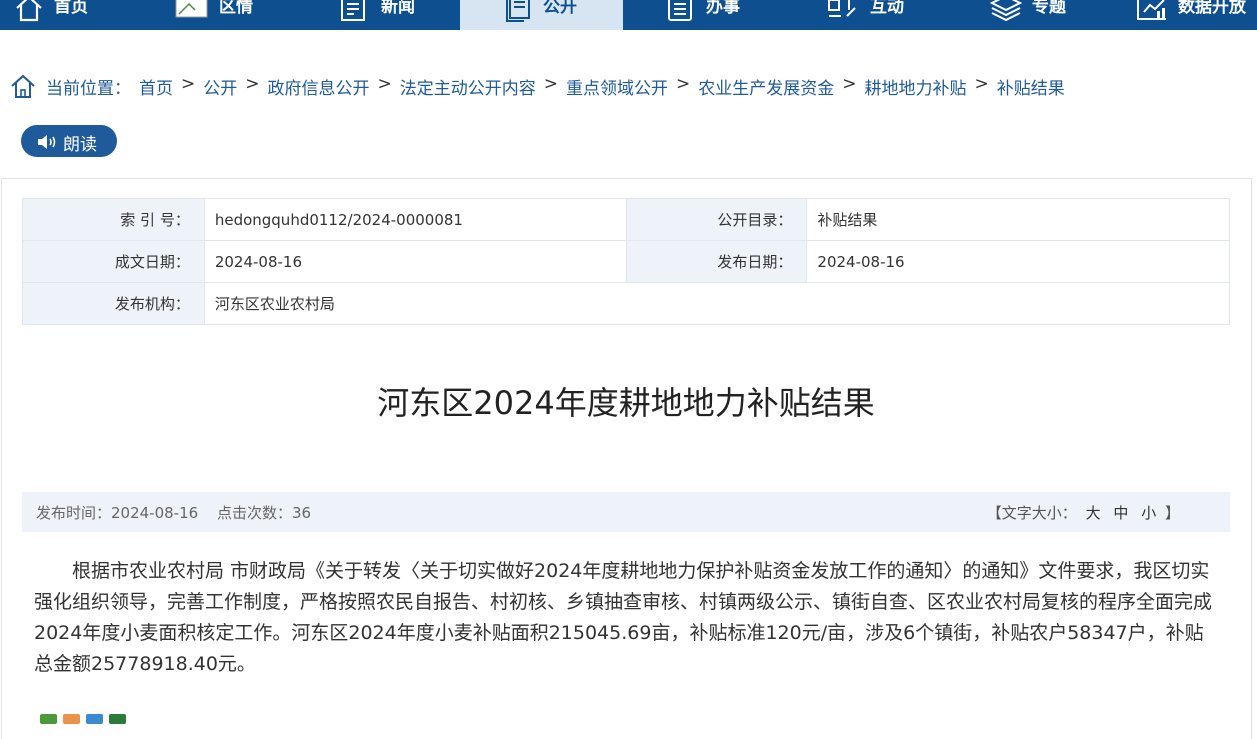 The height and width of the screenshot is (739, 1257). Describe the element at coordinates (117, 719) in the screenshot. I see `share-more-icon` at that location.